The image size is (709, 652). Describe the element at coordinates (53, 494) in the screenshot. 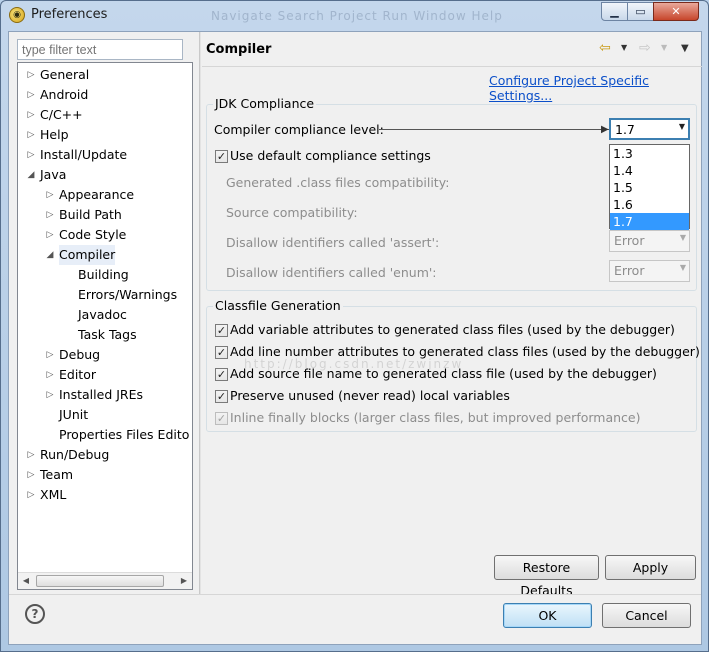

I see `tree-item-label: XML` at that location.